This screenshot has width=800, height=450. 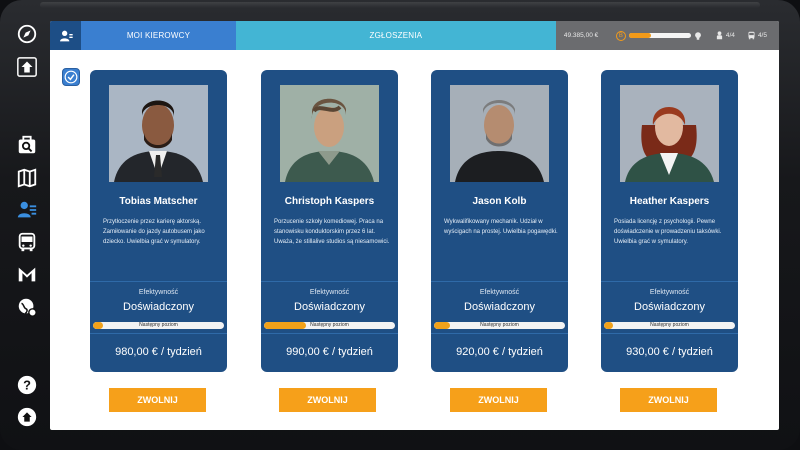 What do you see at coordinates (697, 35) in the screenshot?
I see `lightbulb-icon` at bounding box center [697, 35].